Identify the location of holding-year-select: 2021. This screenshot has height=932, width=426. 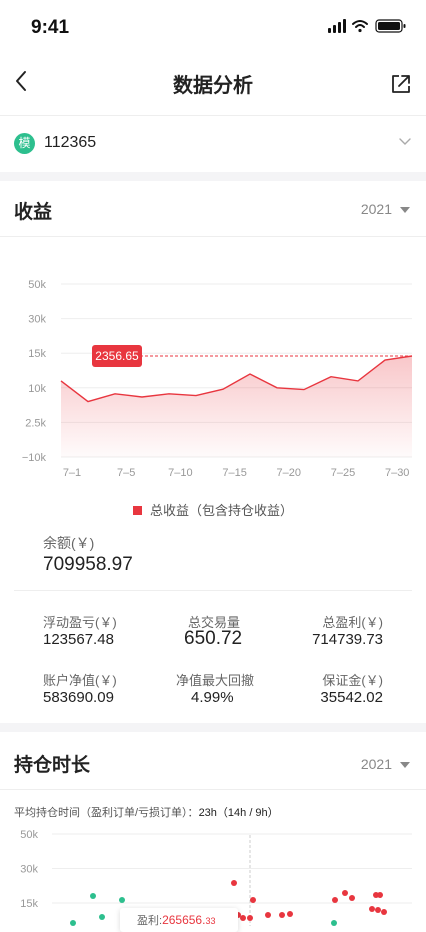
(376, 764).